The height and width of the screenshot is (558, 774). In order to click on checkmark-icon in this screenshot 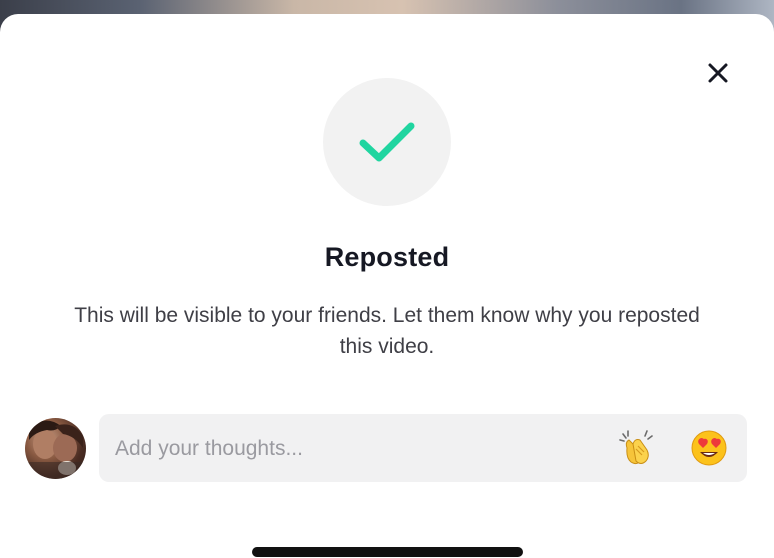, I will do `click(387, 142)`.